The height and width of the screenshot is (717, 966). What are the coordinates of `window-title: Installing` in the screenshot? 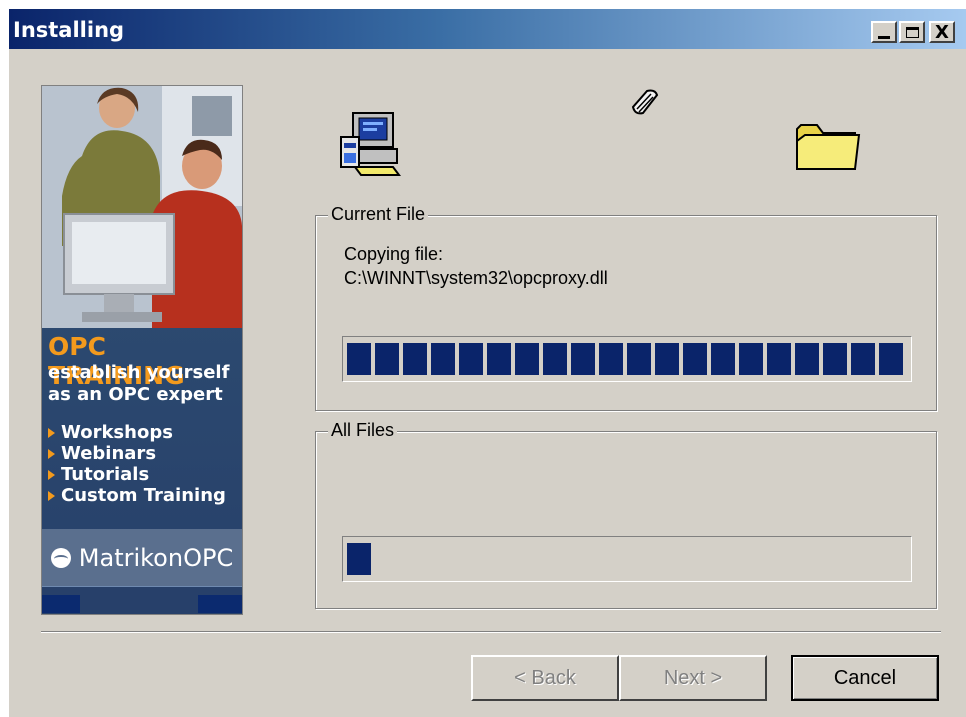 It's located at (69, 30).